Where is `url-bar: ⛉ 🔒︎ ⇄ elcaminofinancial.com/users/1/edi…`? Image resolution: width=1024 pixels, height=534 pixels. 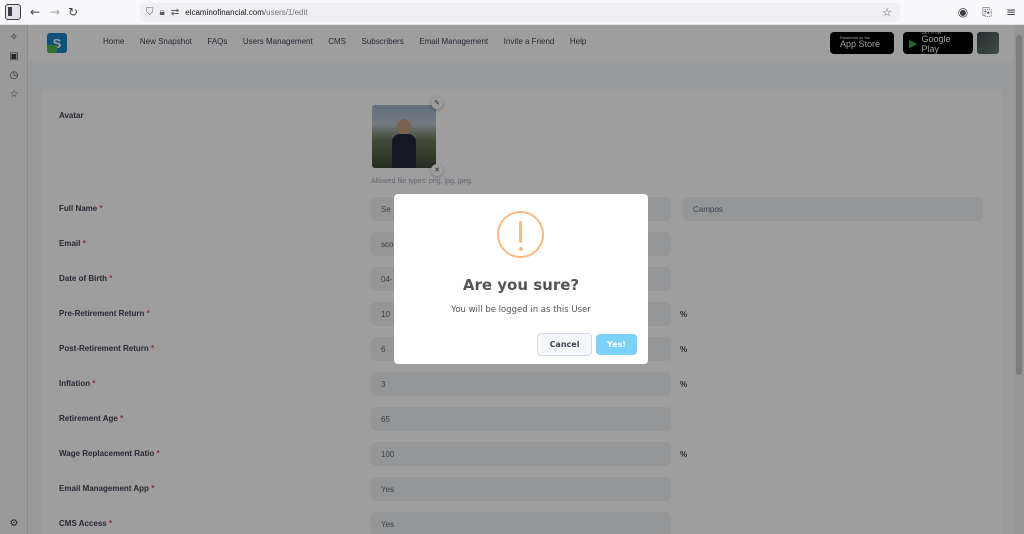 url-bar: ⛉ 🔒︎ ⇄ elcaminofinancial.com/users/1/edi… is located at coordinates (520, 12).